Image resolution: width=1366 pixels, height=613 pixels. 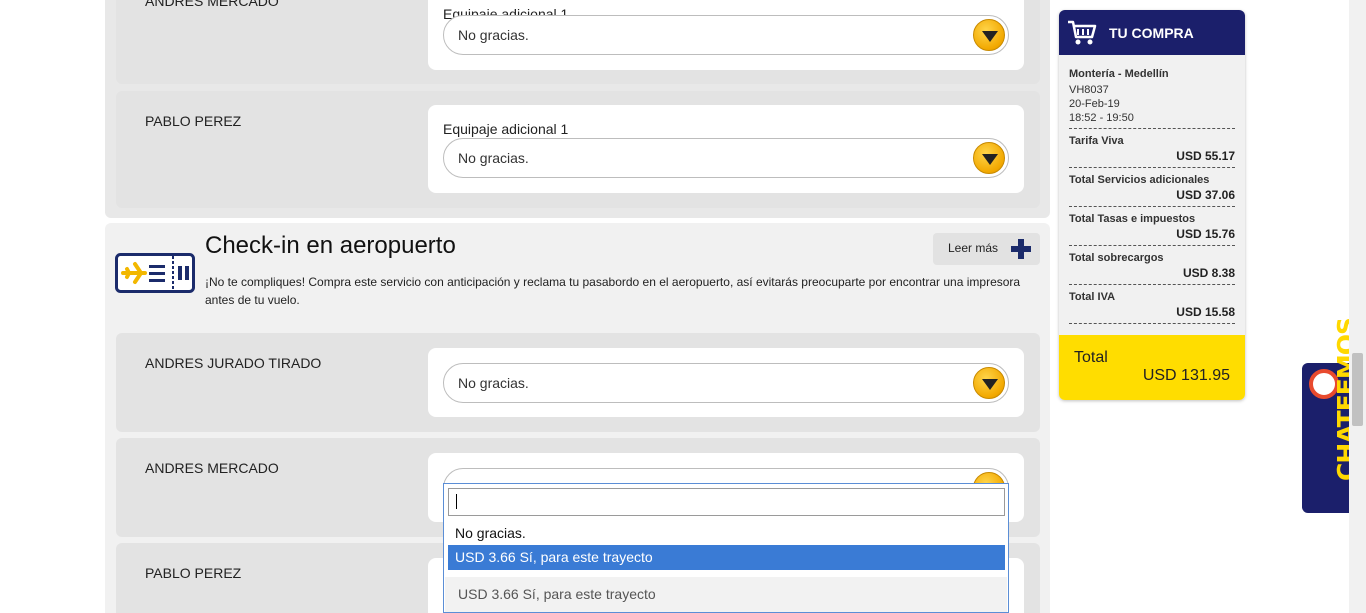 I want to click on read-more-button: Leer más, so click(x=986, y=249).